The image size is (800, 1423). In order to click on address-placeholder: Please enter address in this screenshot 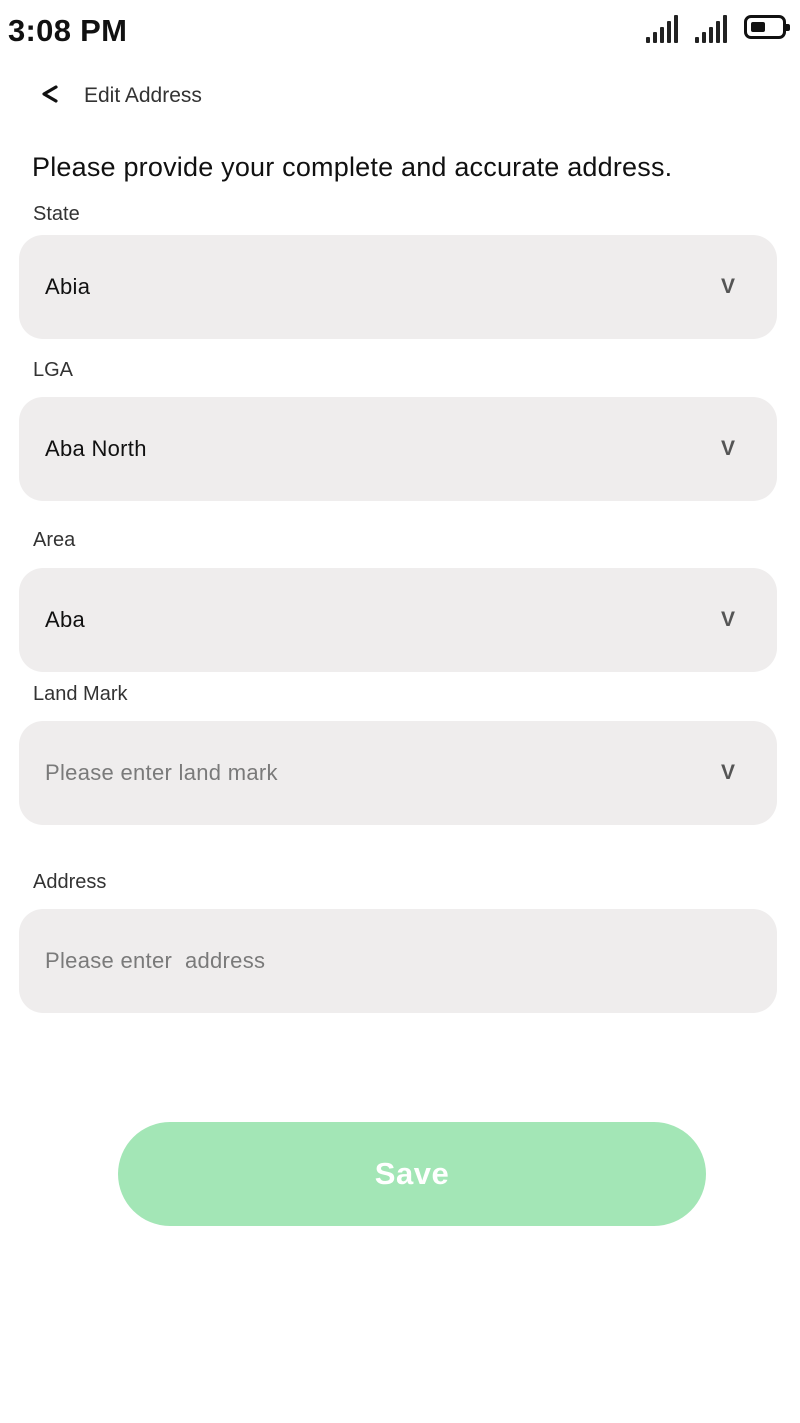, I will do `click(155, 960)`.